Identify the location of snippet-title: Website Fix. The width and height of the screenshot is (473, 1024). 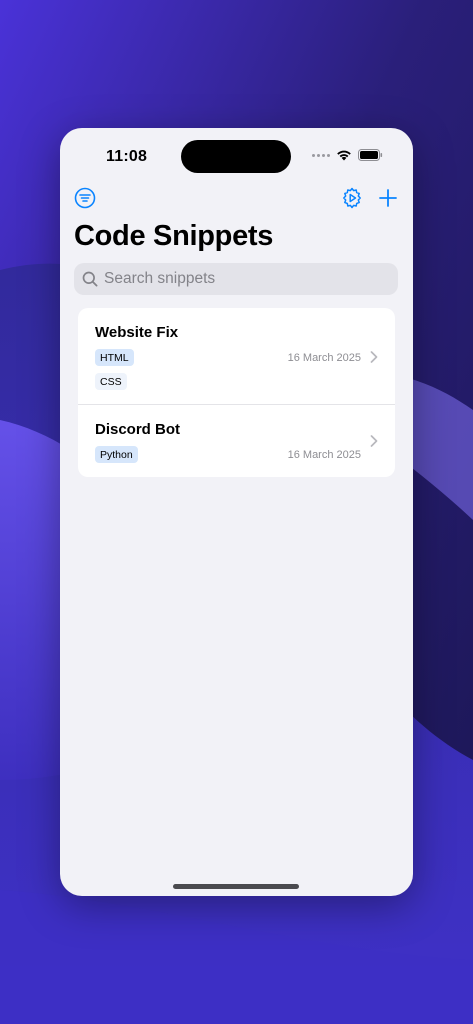
(137, 332).